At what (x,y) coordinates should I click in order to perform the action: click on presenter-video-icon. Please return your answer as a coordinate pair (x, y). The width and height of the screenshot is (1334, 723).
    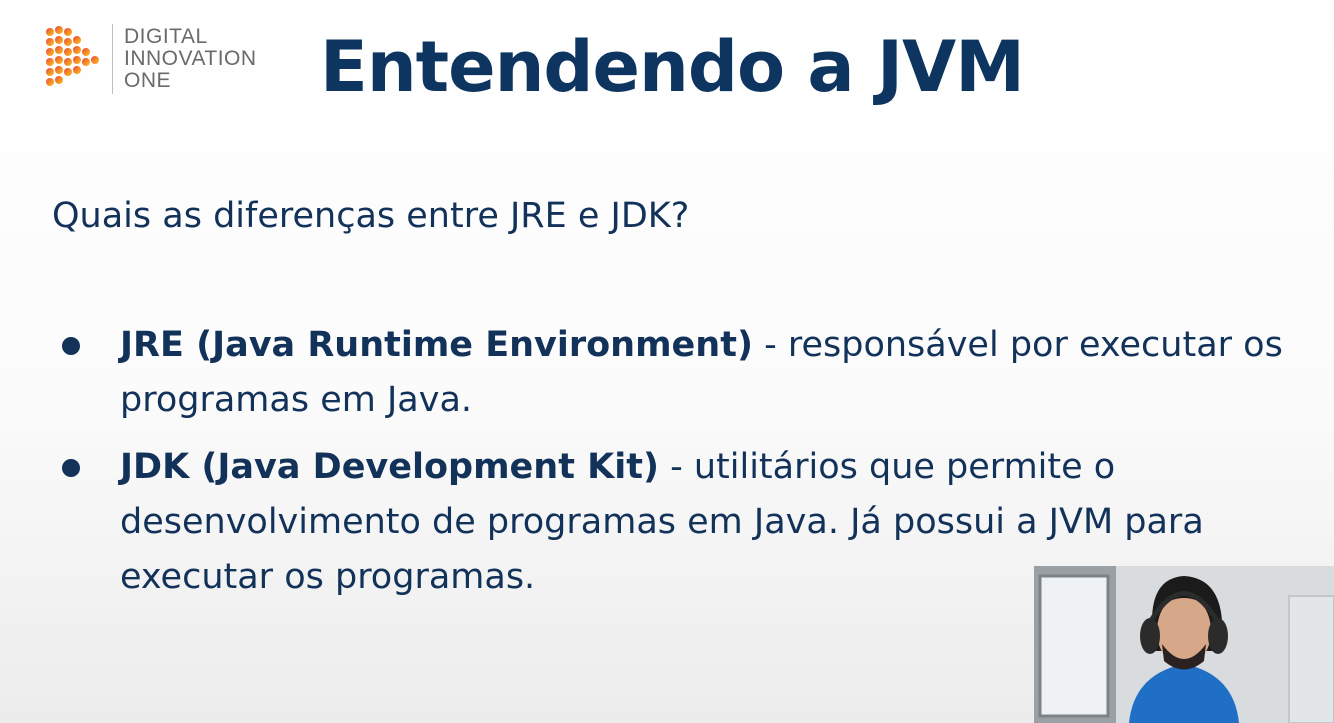
    Looking at the image, I should click on (1184, 644).